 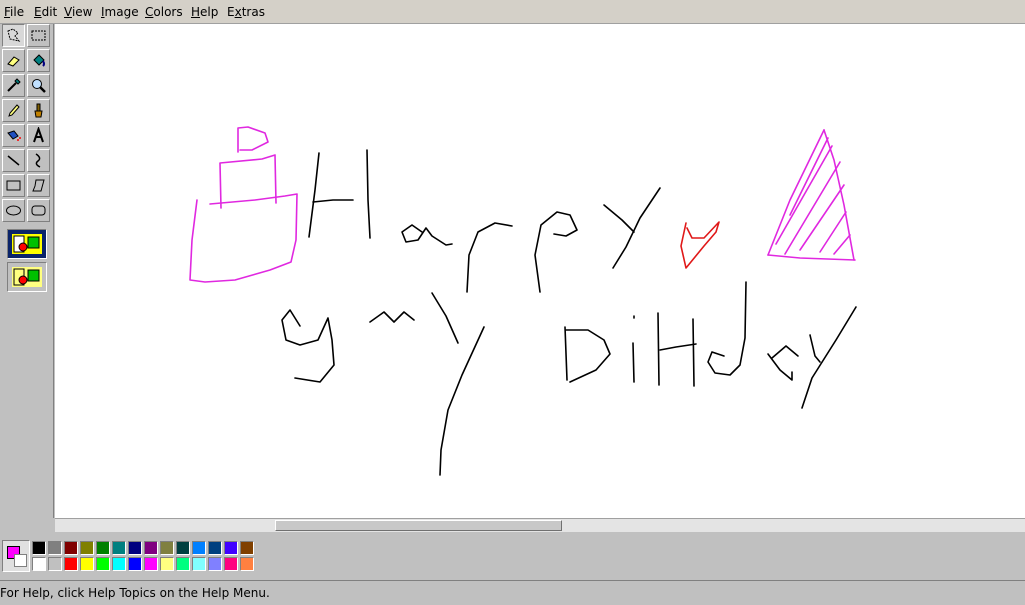 What do you see at coordinates (204, 12) in the screenshot?
I see `menu-help: Help` at bounding box center [204, 12].